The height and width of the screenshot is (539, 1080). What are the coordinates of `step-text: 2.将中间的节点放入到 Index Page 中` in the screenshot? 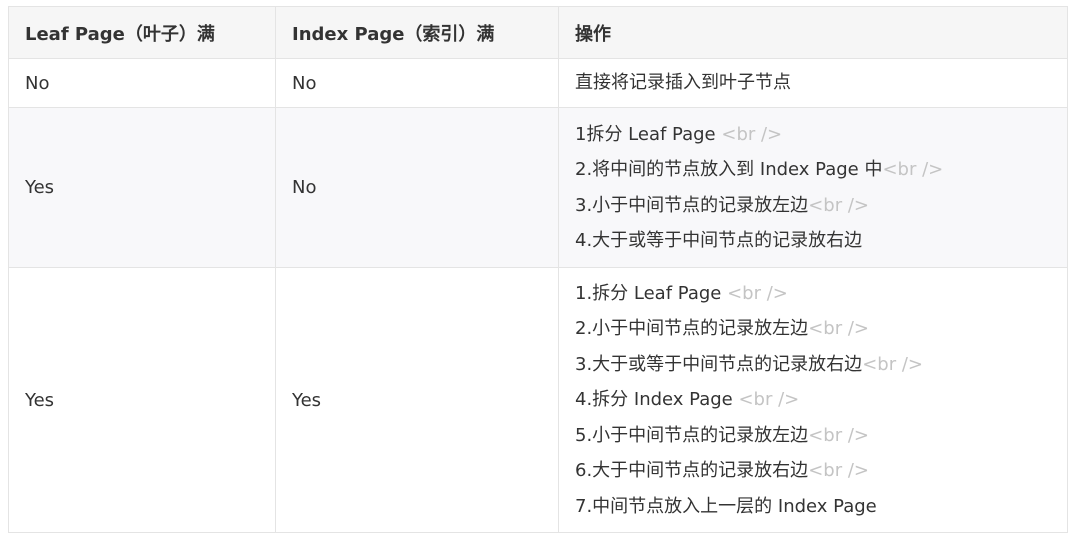 It's located at (729, 169).